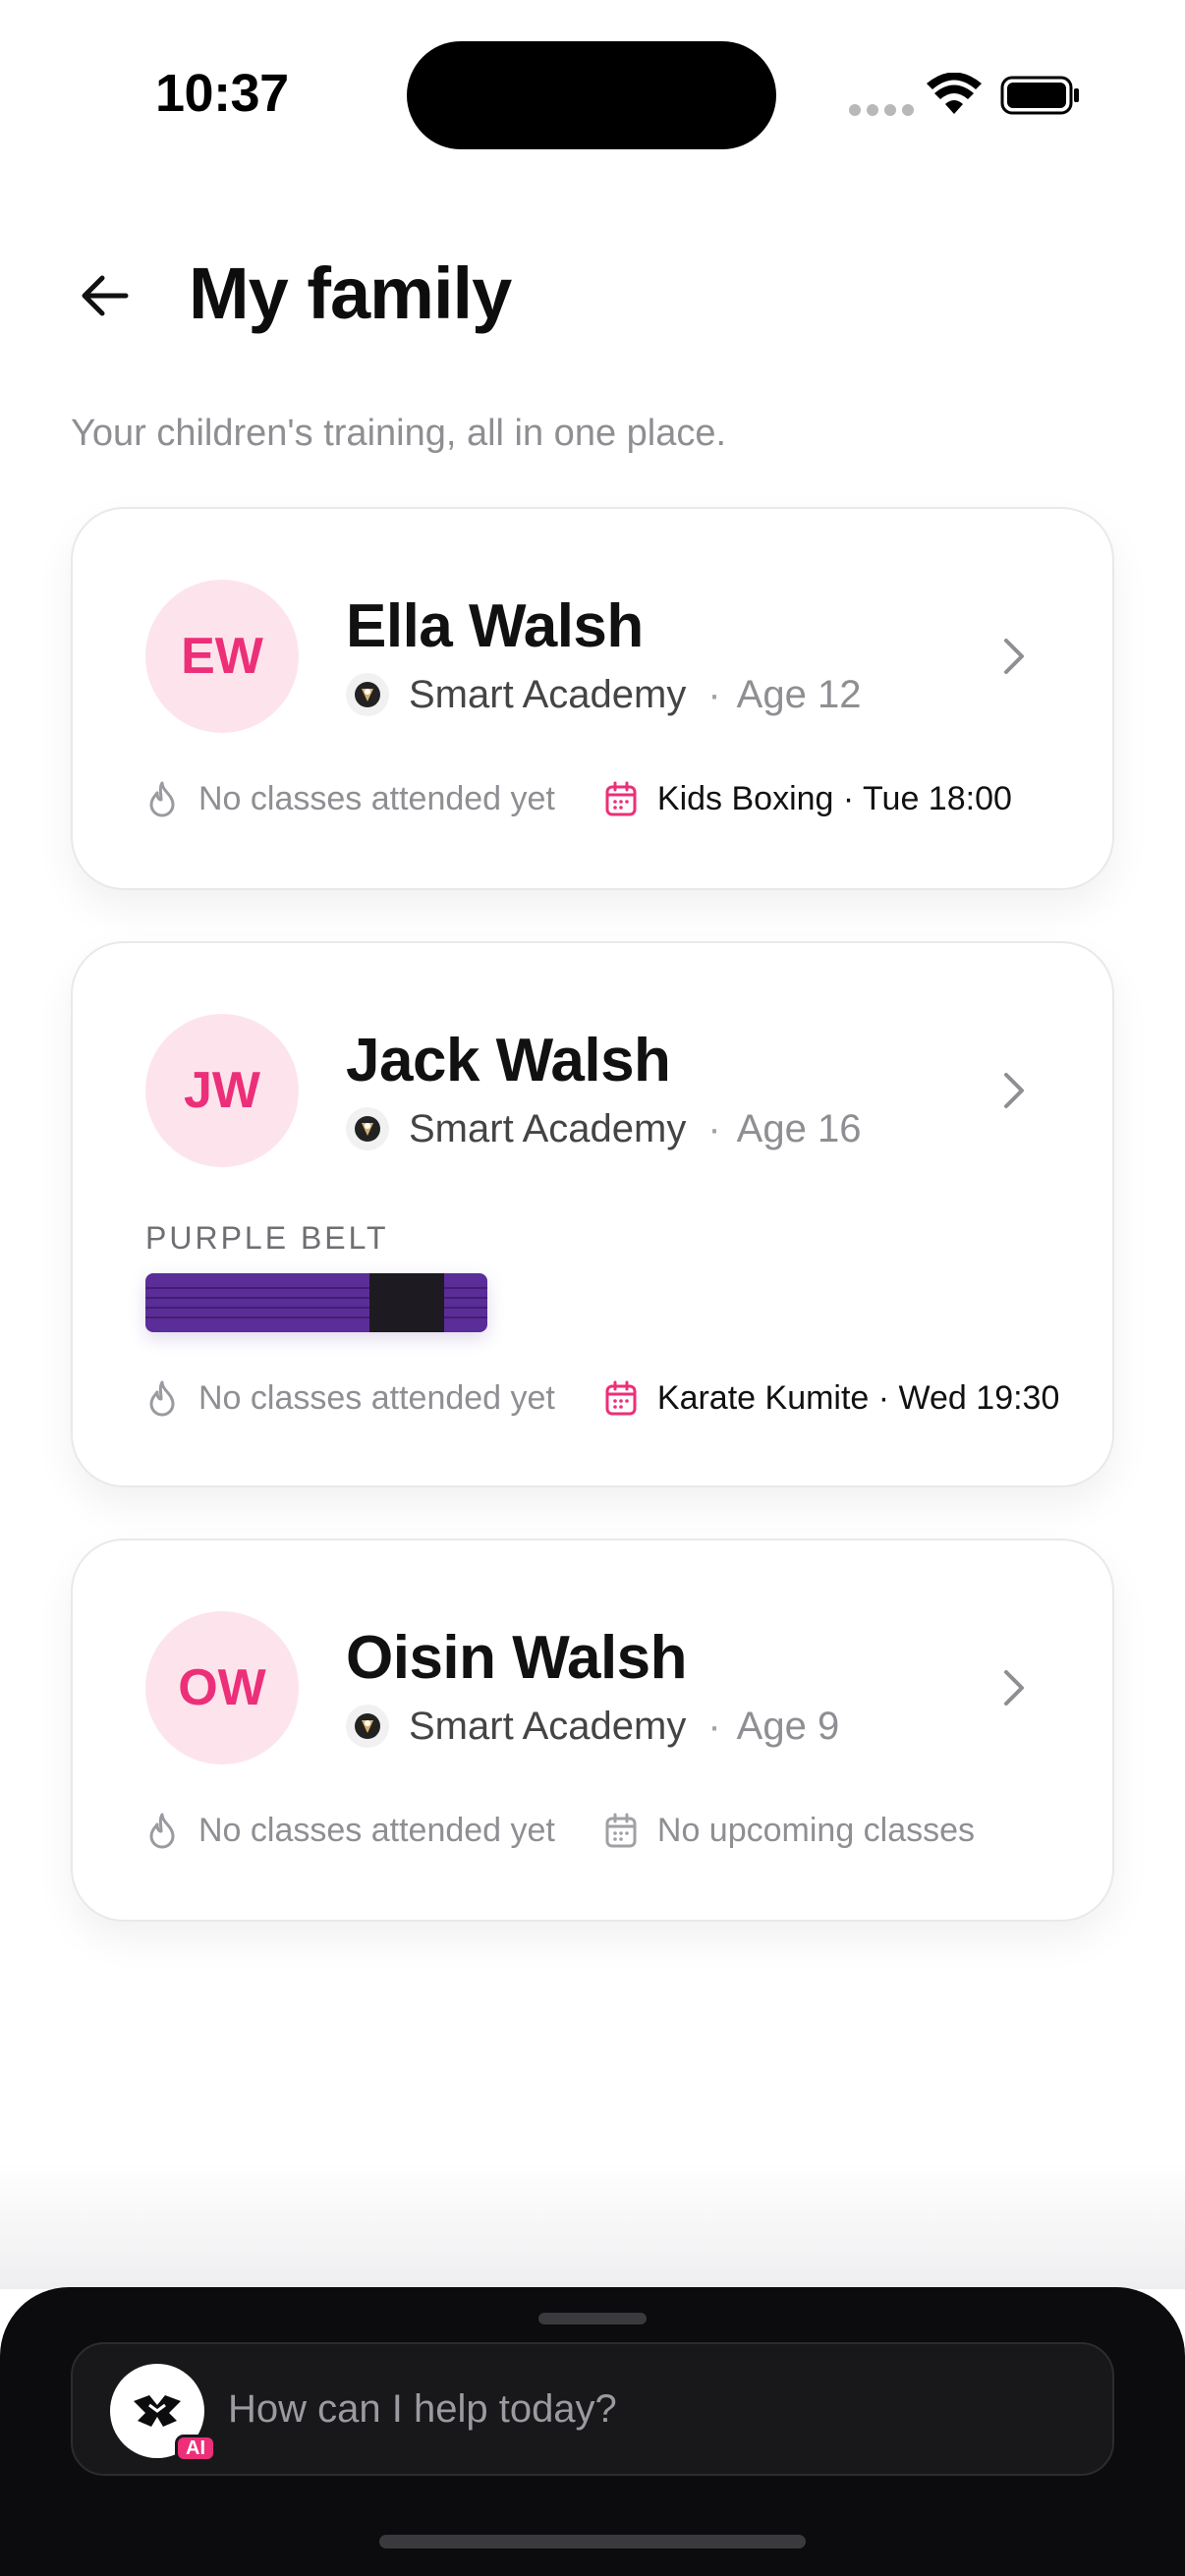 The width and height of the screenshot is (1185, 2576). Describe the element at coordinates (788, 1726) in the screenshot. I see `child-age: Age 9` at that location.